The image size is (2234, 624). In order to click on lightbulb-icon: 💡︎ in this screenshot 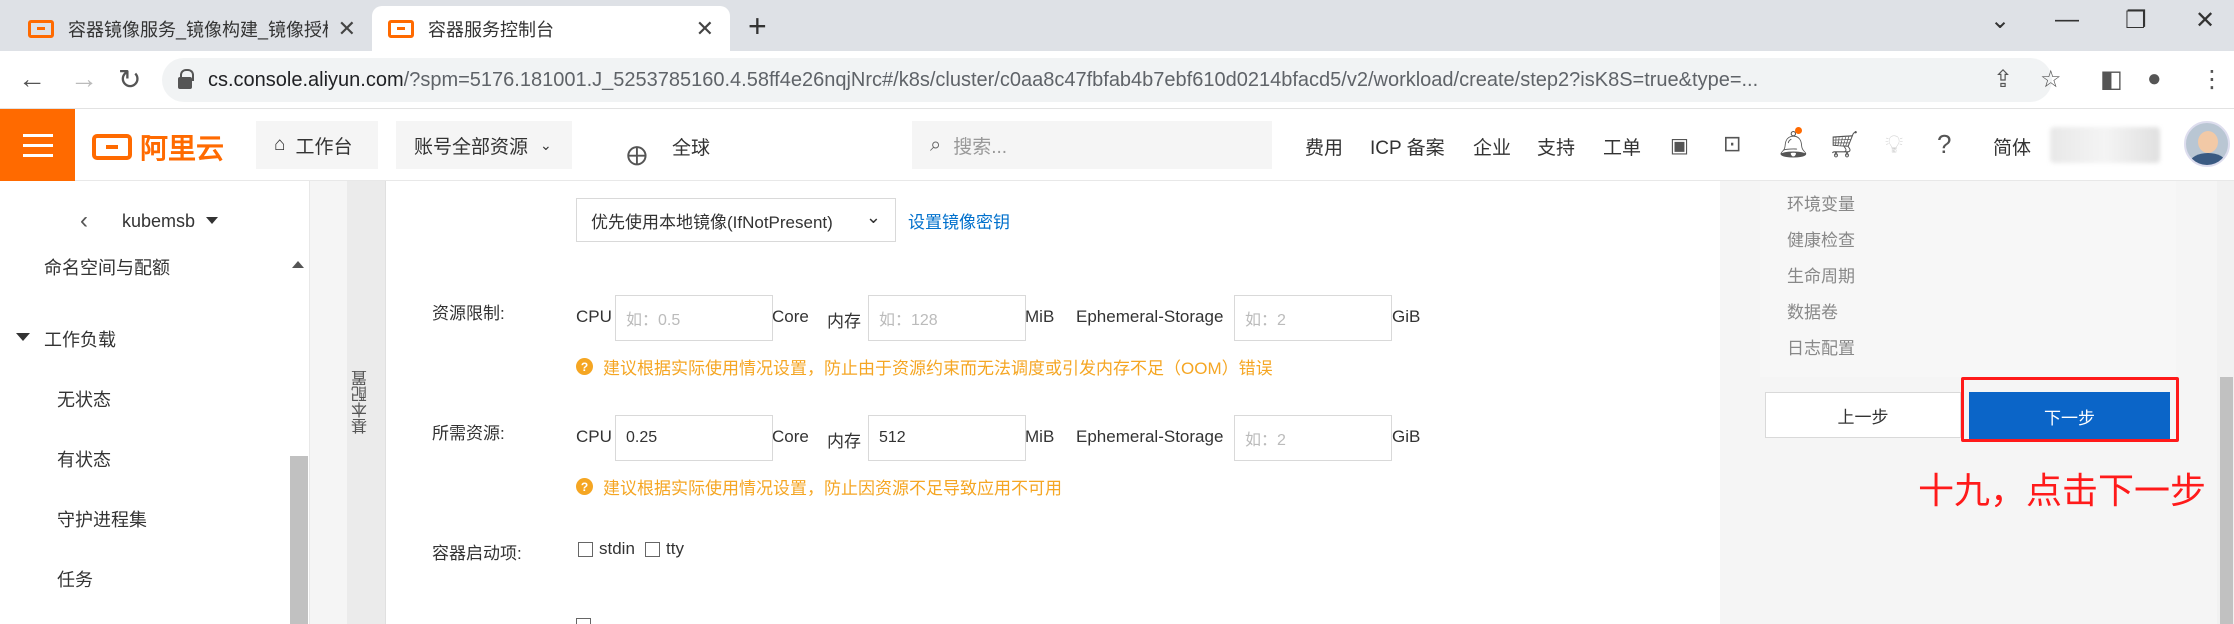, I will do `click(1894, 145)`.